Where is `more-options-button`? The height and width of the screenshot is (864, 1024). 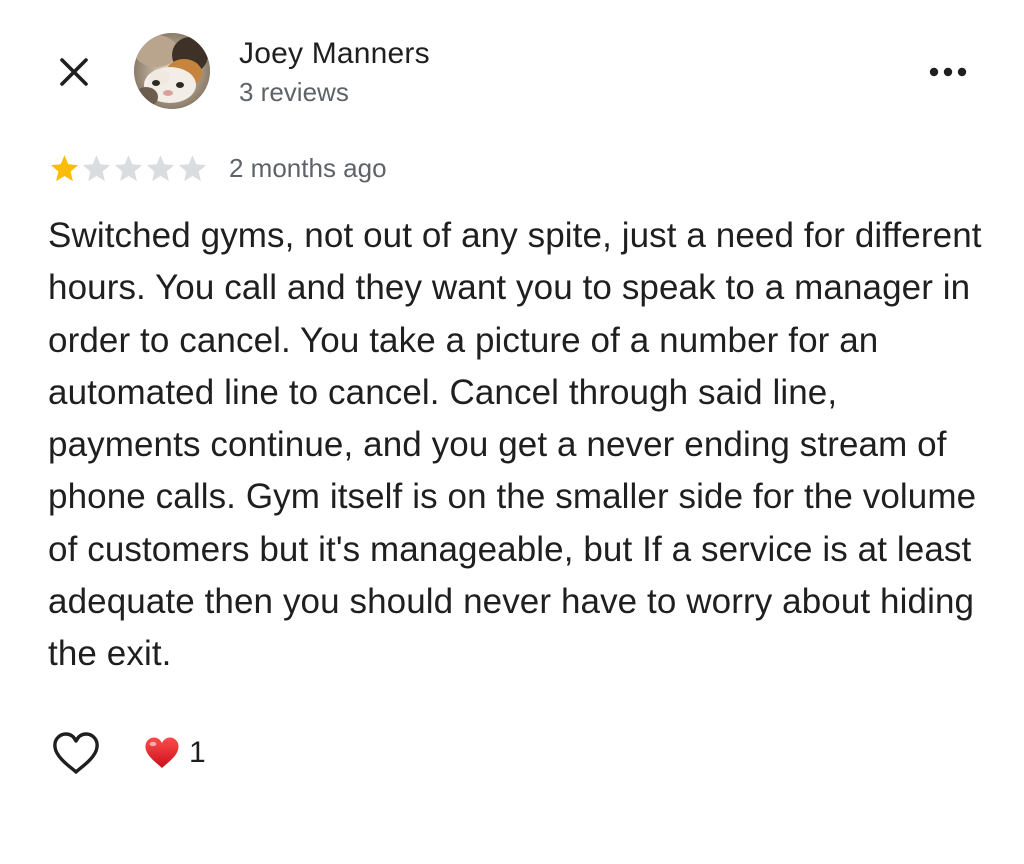 more-options-button is located at coordinates (948, 72).